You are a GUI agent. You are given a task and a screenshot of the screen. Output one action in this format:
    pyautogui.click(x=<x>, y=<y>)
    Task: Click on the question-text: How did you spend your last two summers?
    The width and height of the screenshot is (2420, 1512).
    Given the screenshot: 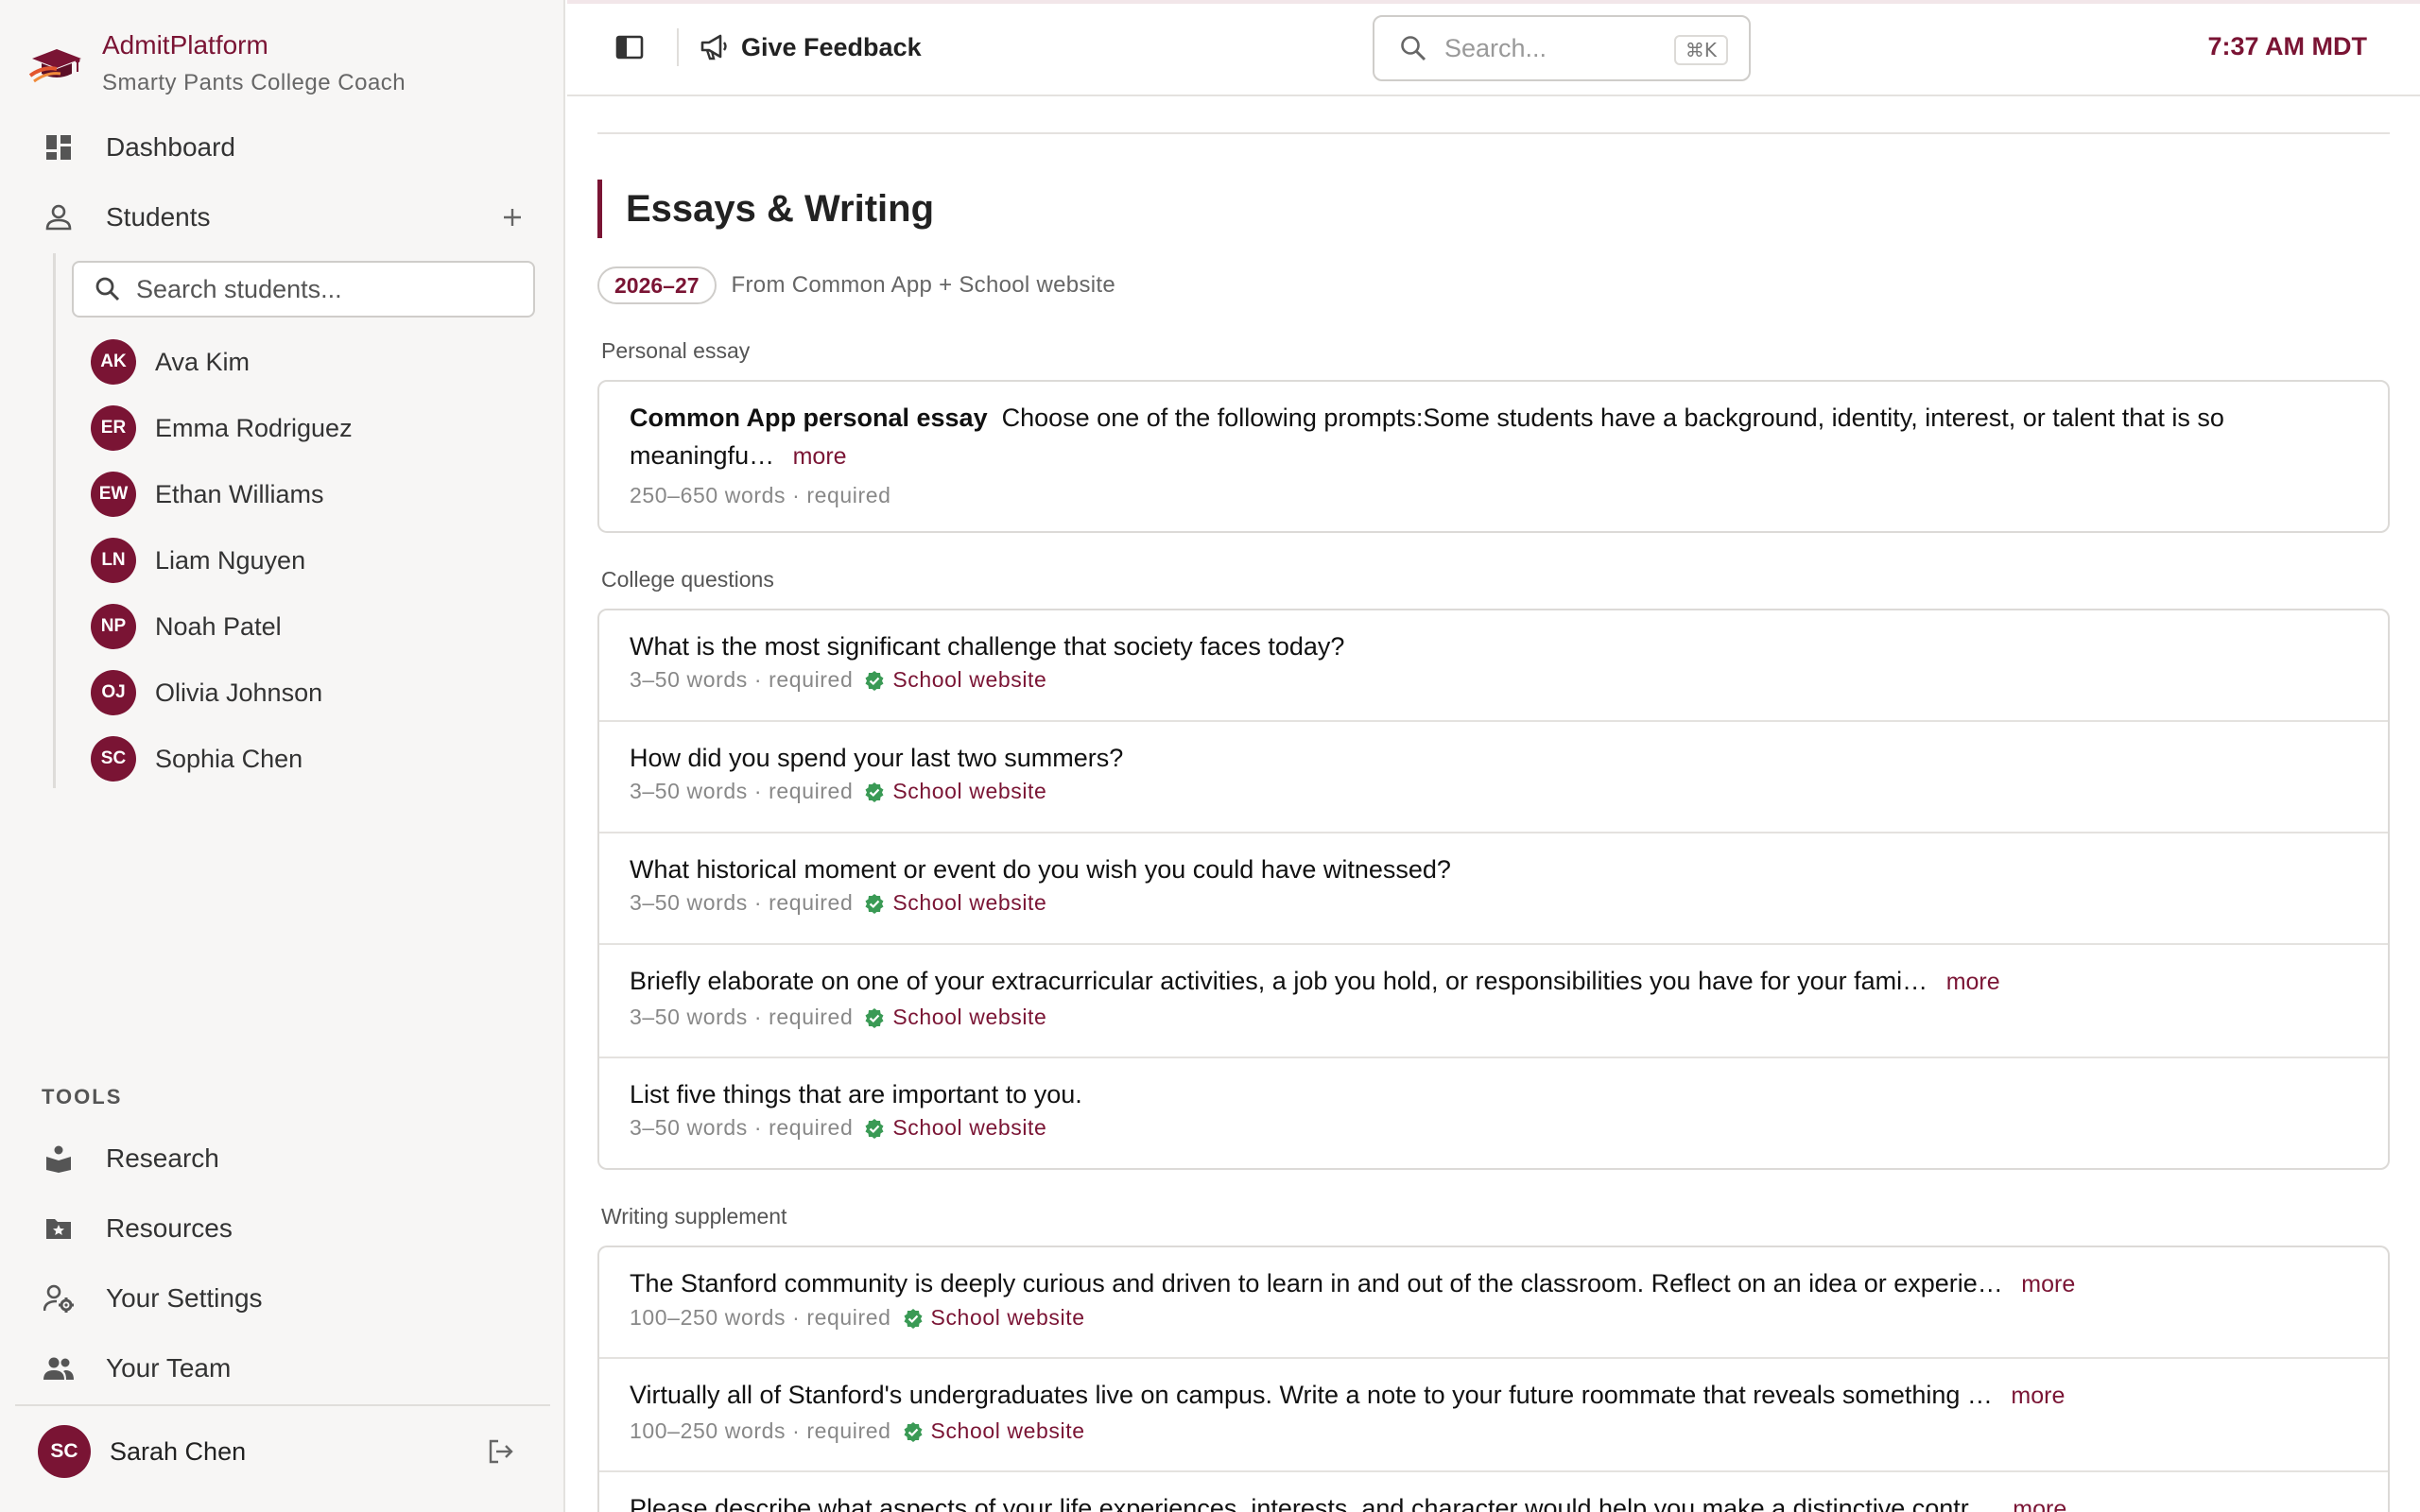 What is the action you would take?
    pyautogui.click(x=877, y=758)
    